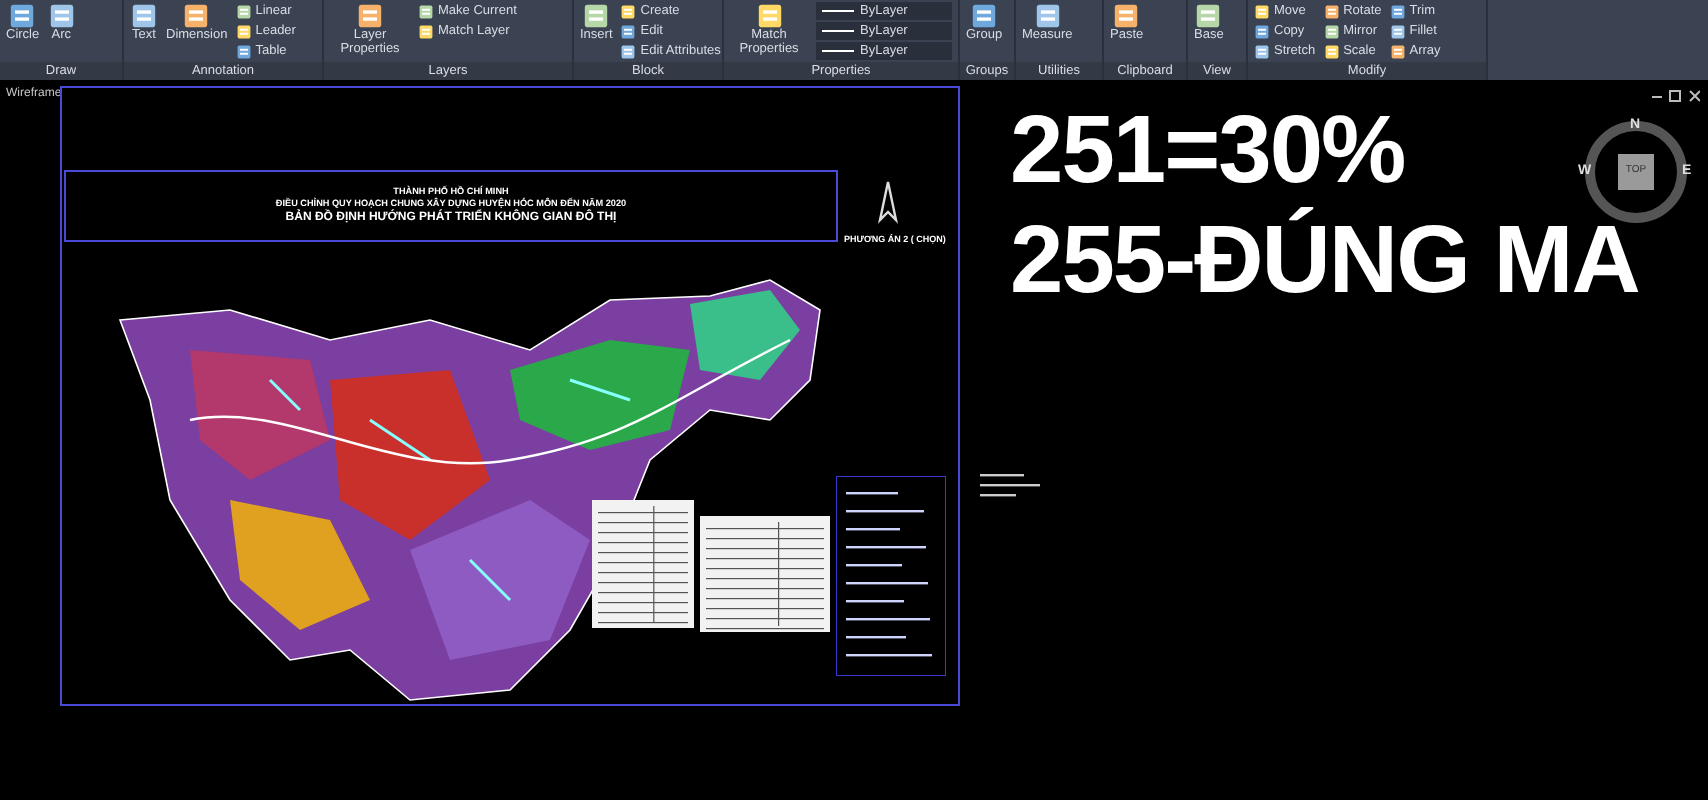 This screenshot has width=1708, height=800. Describe the element at coordinates (1676, 96) in the screenshot. I see `window-controls-icon` at that location.